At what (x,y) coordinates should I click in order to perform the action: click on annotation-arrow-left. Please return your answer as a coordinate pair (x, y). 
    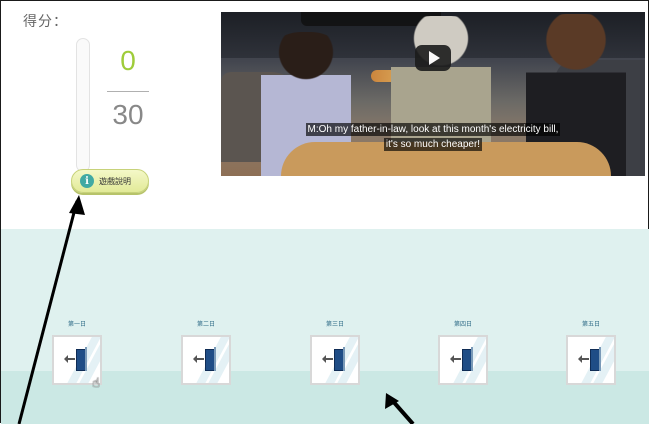
    Looking at the image, I should click on (48, 312).